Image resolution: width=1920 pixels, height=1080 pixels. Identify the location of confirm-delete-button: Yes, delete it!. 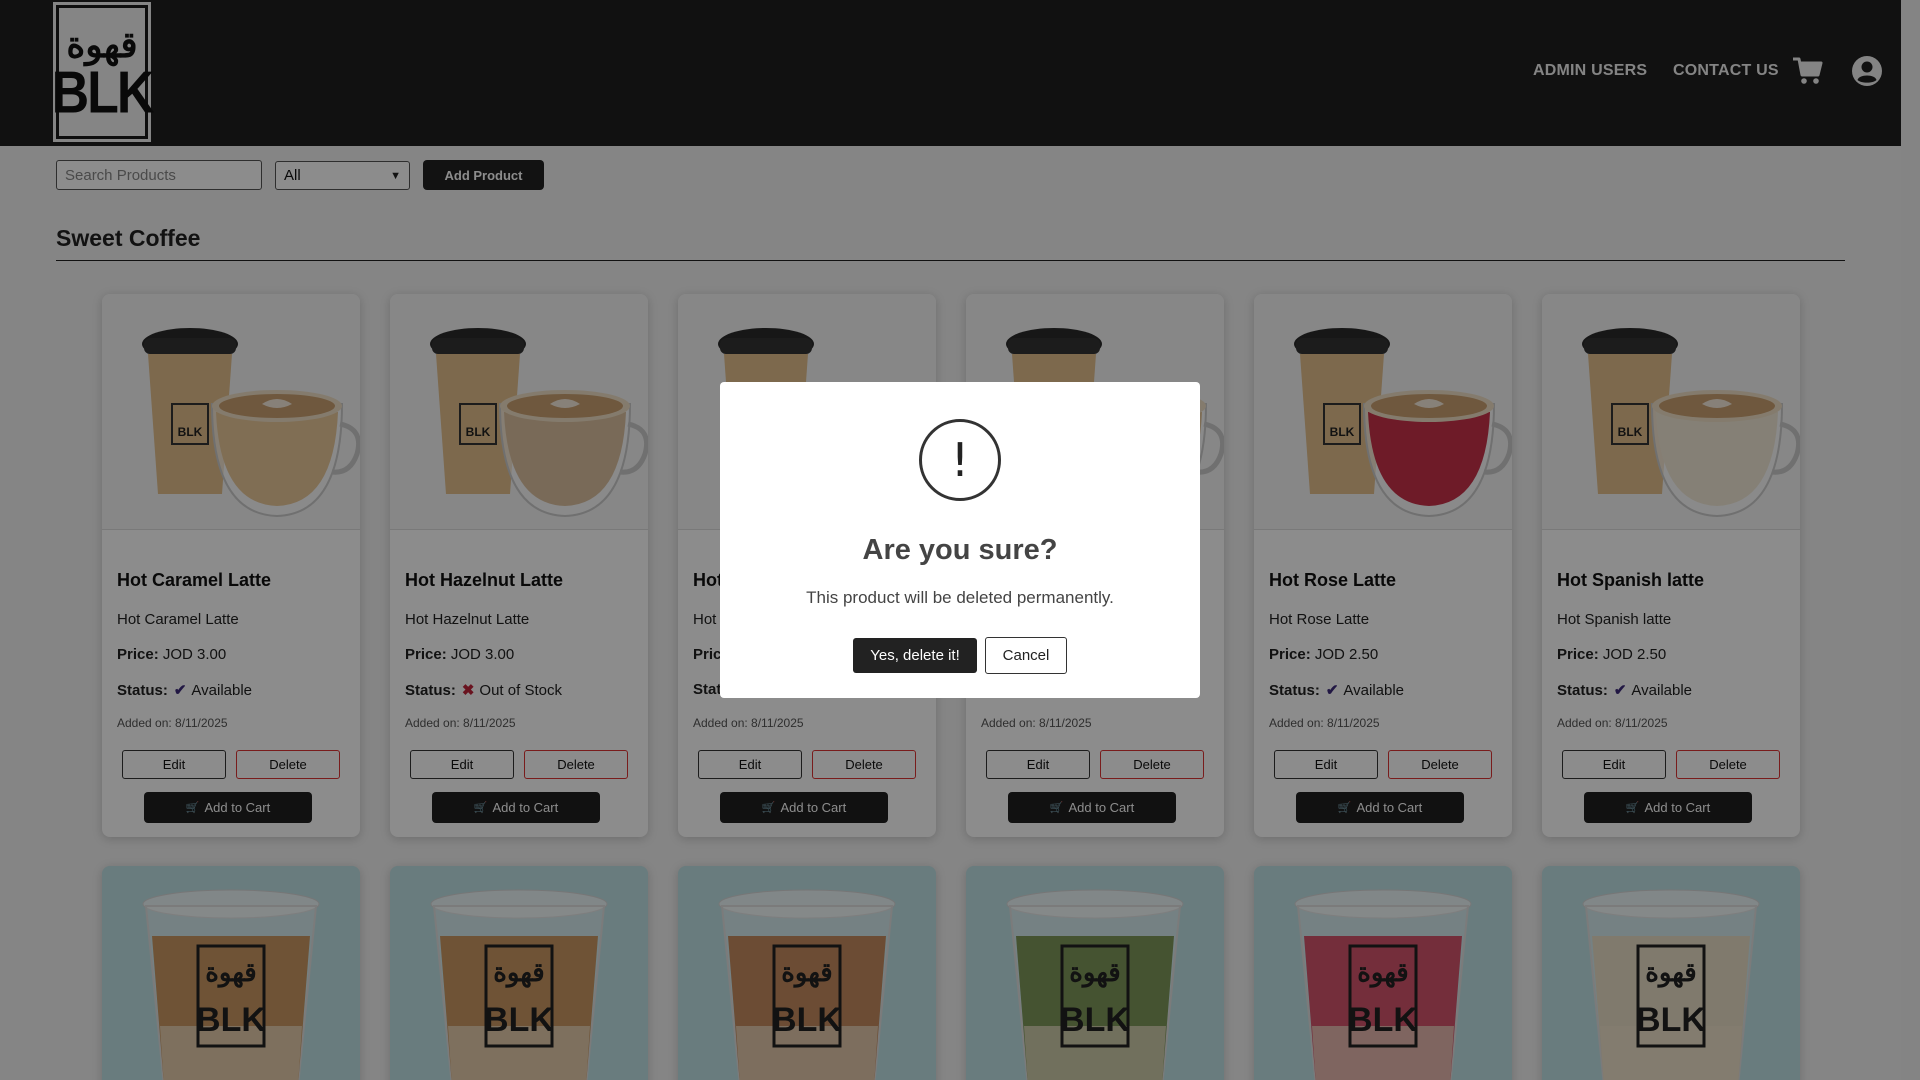
(915, 655).